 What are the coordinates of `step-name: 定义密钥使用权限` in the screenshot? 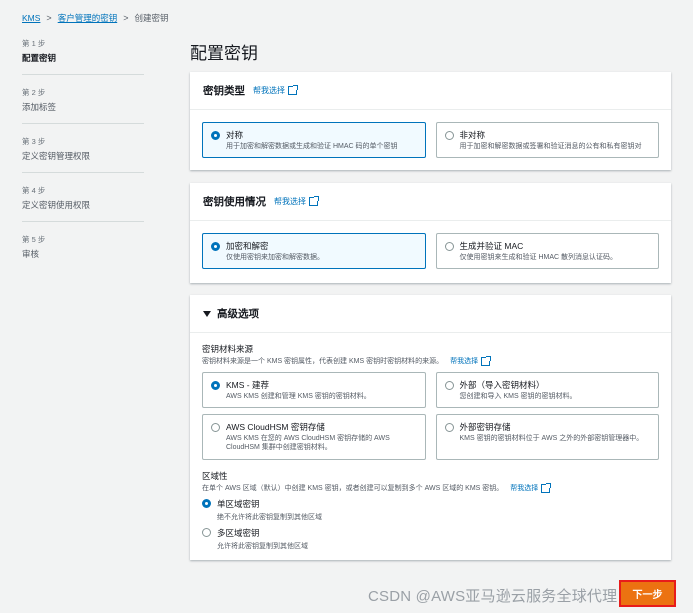 It's located at (56, 205).